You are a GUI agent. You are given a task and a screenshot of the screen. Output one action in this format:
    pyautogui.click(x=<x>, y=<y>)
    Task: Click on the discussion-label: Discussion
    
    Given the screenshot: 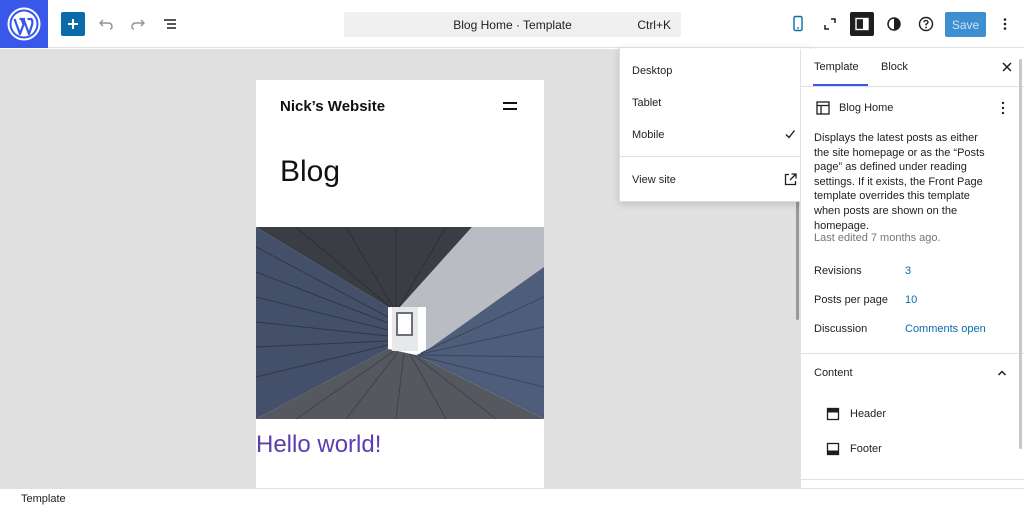 What is the action you would take?
    pyautogui.click(x=841, y=329)
    